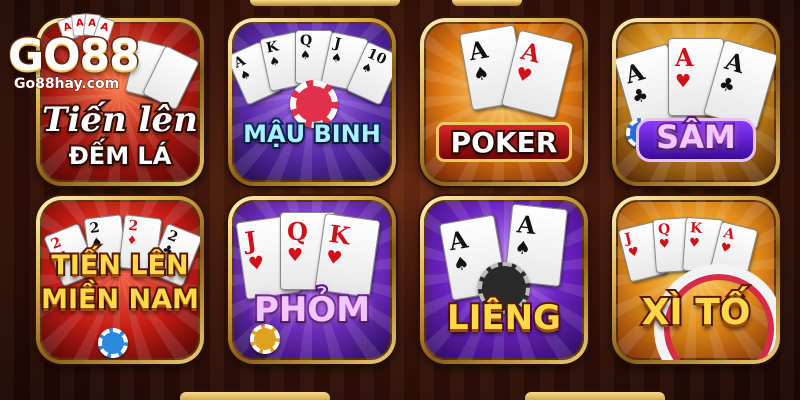 This screenshot has height=400, width=800. I want to click on playing-card: K ♥, so click(347, 255).